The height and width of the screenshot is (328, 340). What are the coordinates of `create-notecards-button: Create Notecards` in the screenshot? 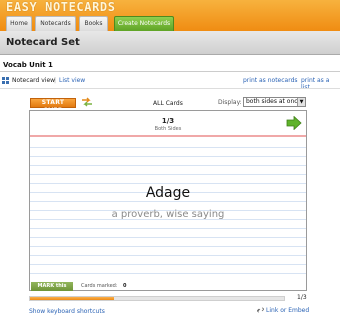 It's located at (144, 23).